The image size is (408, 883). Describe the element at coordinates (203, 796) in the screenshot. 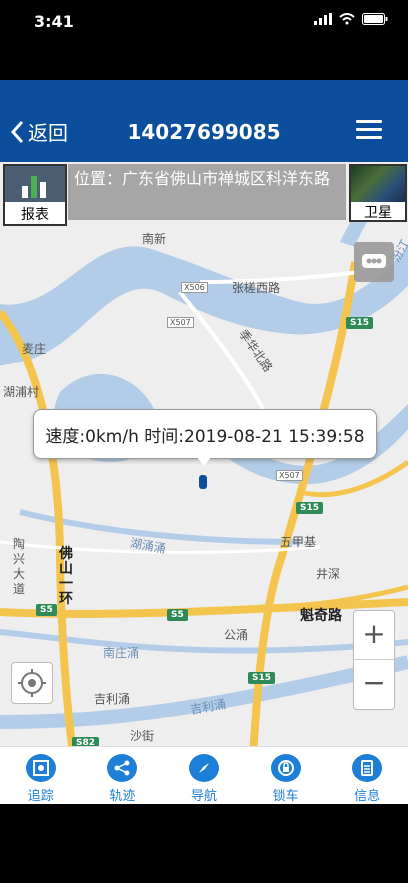

I see `tab-navigate-label: 导航` at that location.